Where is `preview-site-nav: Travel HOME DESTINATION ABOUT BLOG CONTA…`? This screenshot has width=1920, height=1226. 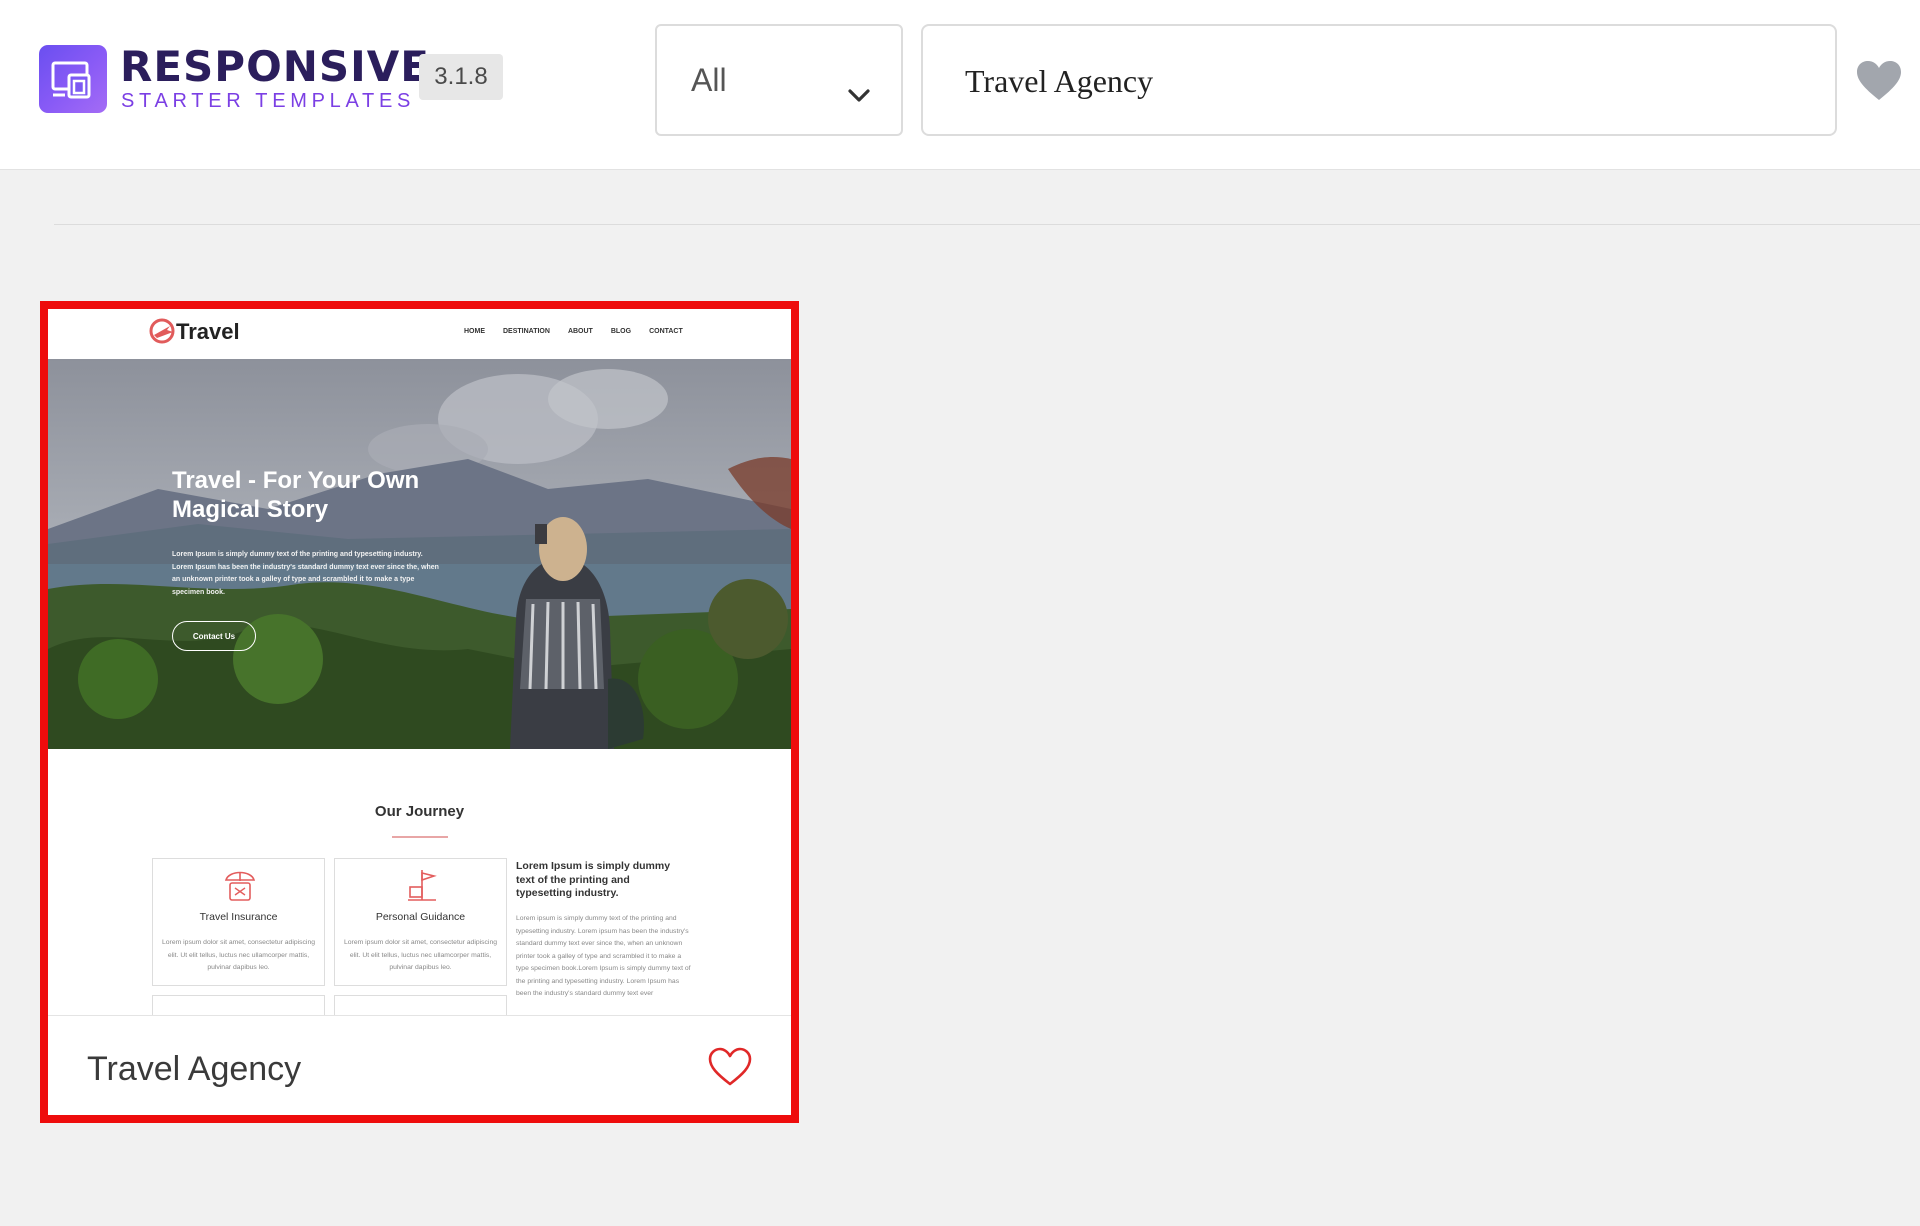
preview-site-nav: Travel HOME DESTINATION ABOUT BLOG CONTA… is located at coordinates (419, 334).